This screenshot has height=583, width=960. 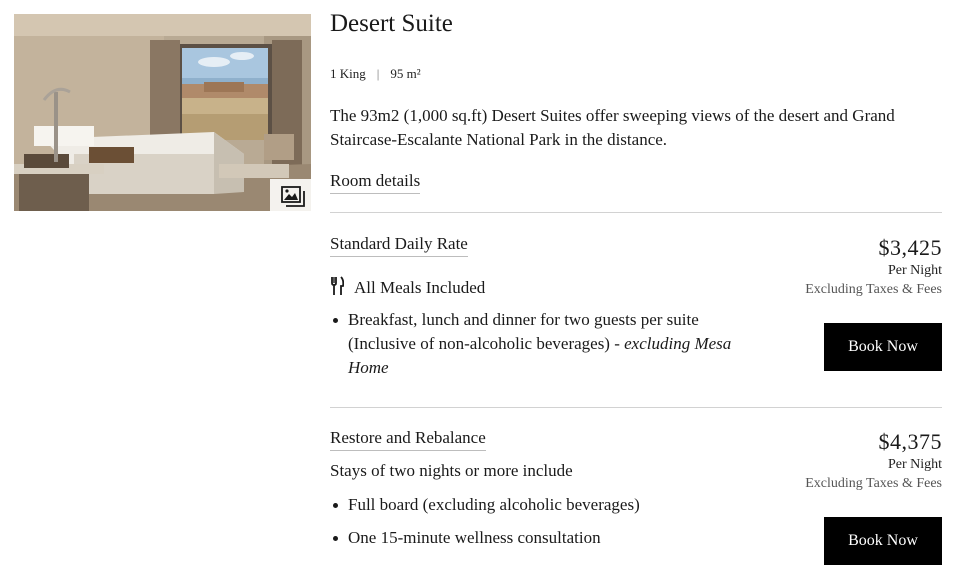 I want to click on price-block: $4,375 Per Night Excluding Taxes & Fees, so click(x=873, y=461).